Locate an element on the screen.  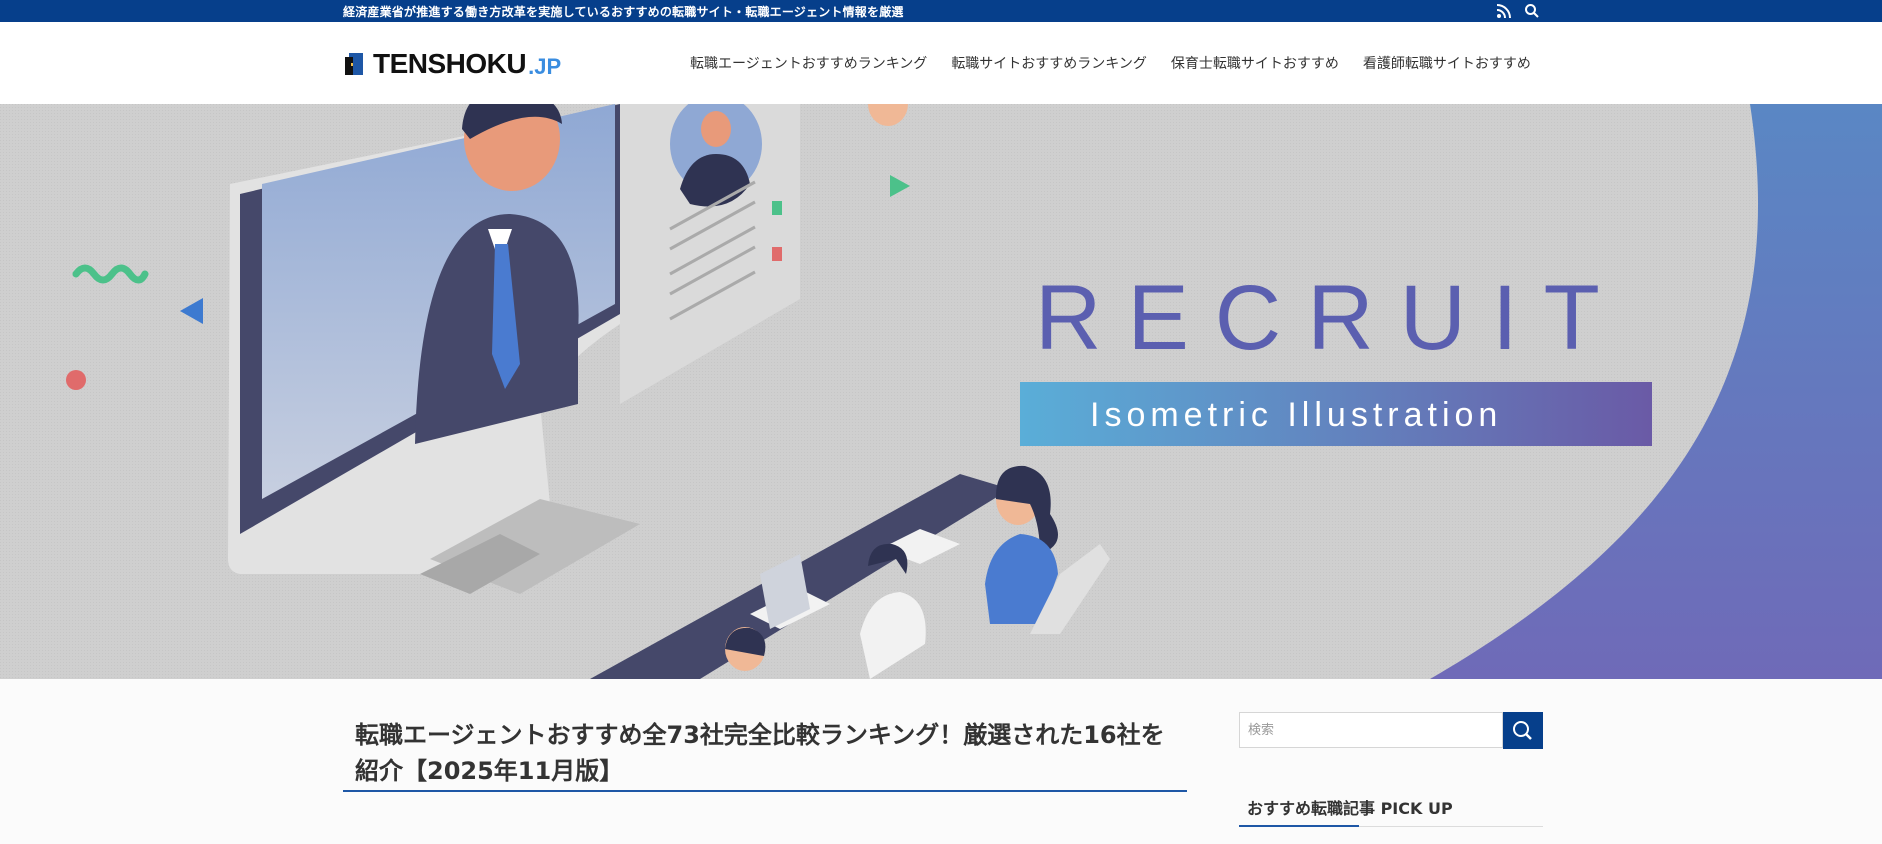
sidebar-search-button is located at coordinates (1523, 730).